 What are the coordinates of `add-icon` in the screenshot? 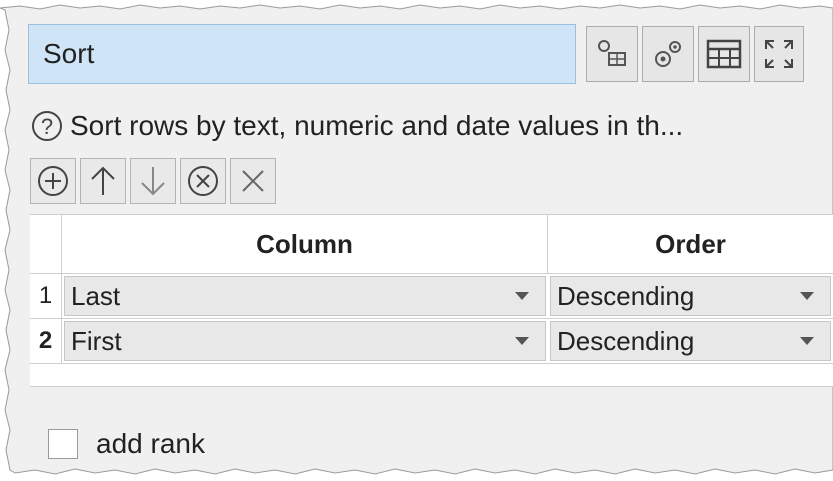 It's located at (53, 181).